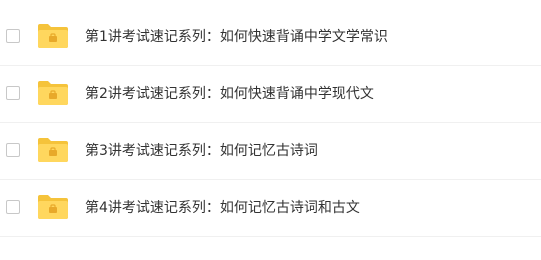 This screenshot has height=260, width=541. I want to click on file-name: 第4讲考试速记系列：如何记忆古诗词和古文, so click(222, 208).